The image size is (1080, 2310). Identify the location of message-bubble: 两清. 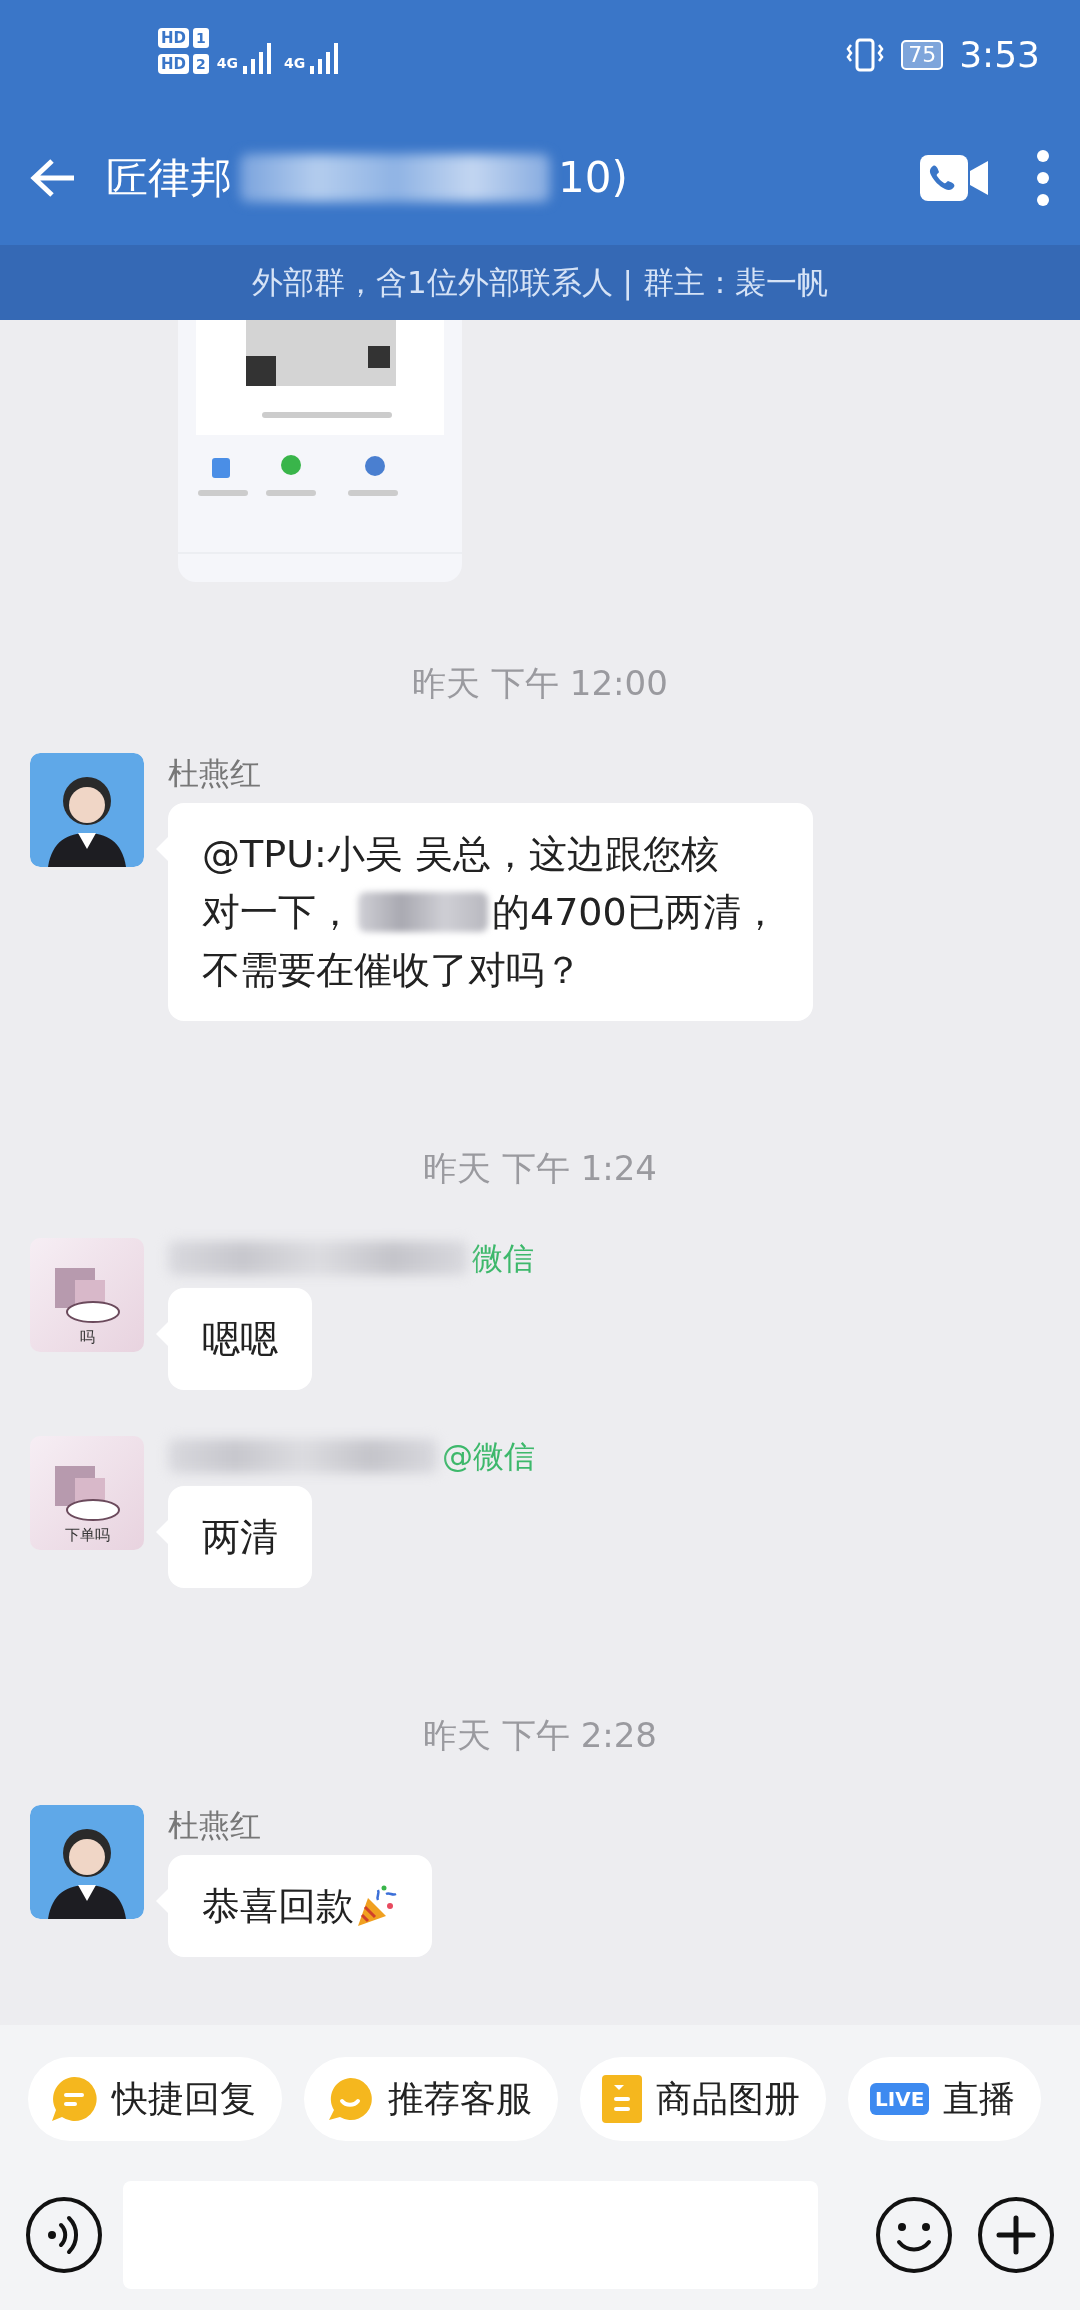
(240, 1537).